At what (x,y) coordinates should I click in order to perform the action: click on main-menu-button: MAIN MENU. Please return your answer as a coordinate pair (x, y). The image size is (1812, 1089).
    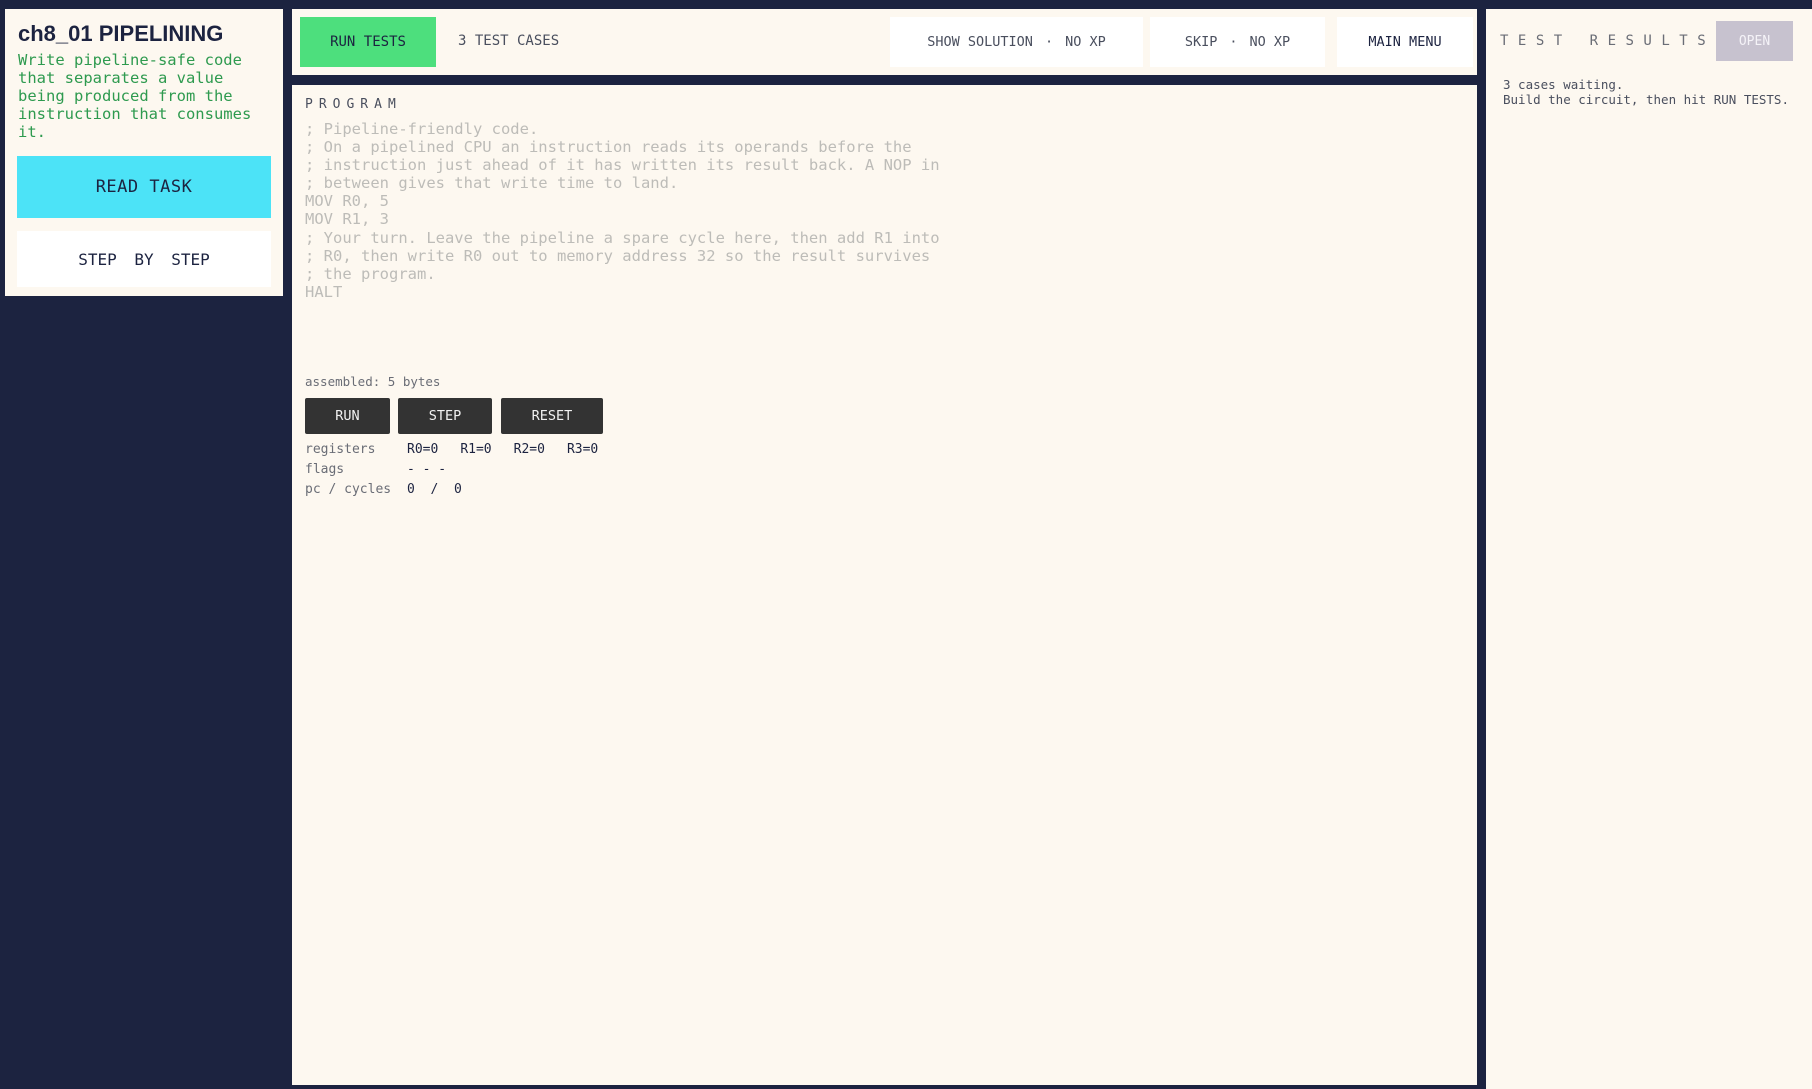
    Looking at the image, I should click on (1405, 42).